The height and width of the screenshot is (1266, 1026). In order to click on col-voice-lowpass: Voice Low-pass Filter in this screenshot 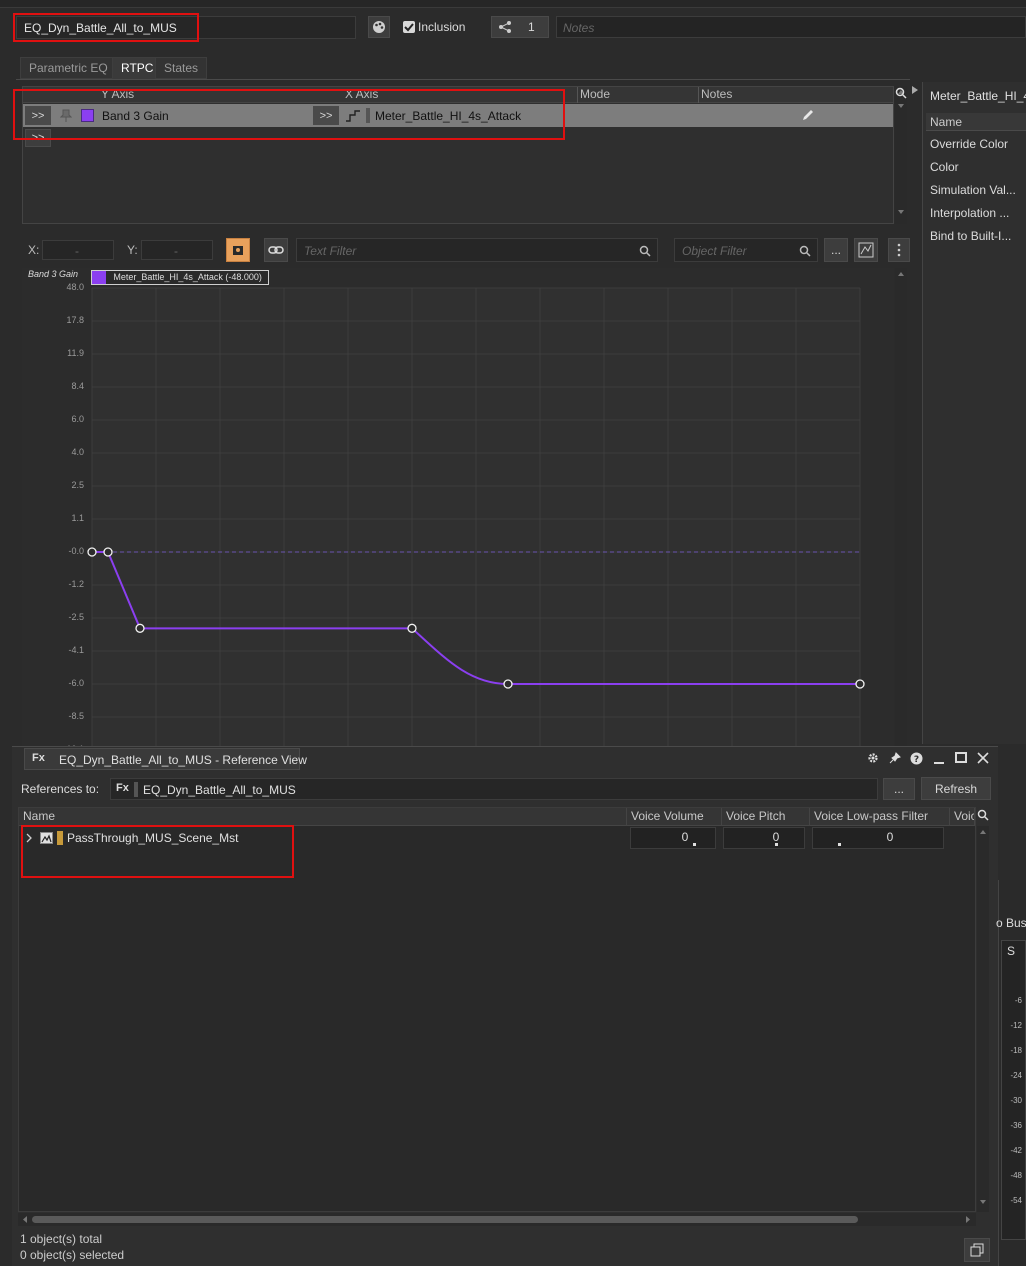, I will do `click(880, 817)`.